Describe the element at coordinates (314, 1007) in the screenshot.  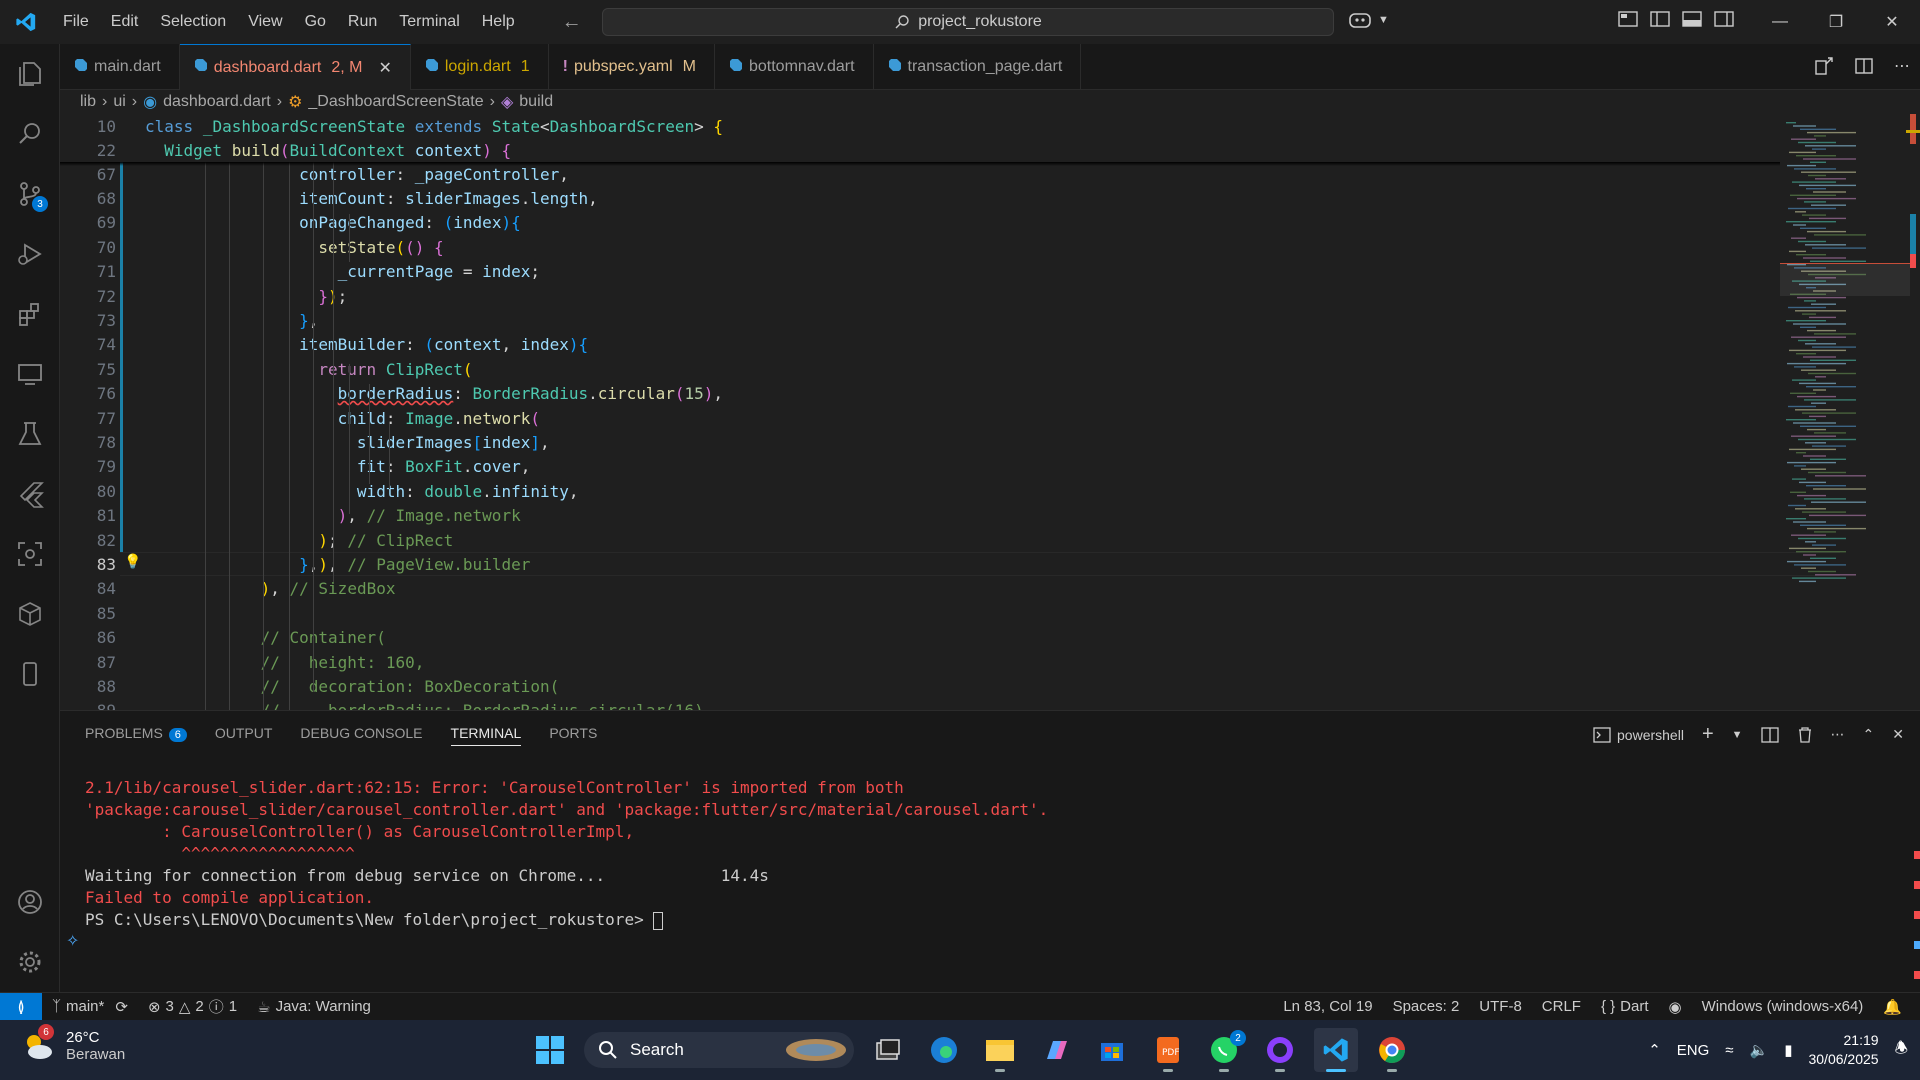
I see `java-status: ☕ Java: Warning` at that location.